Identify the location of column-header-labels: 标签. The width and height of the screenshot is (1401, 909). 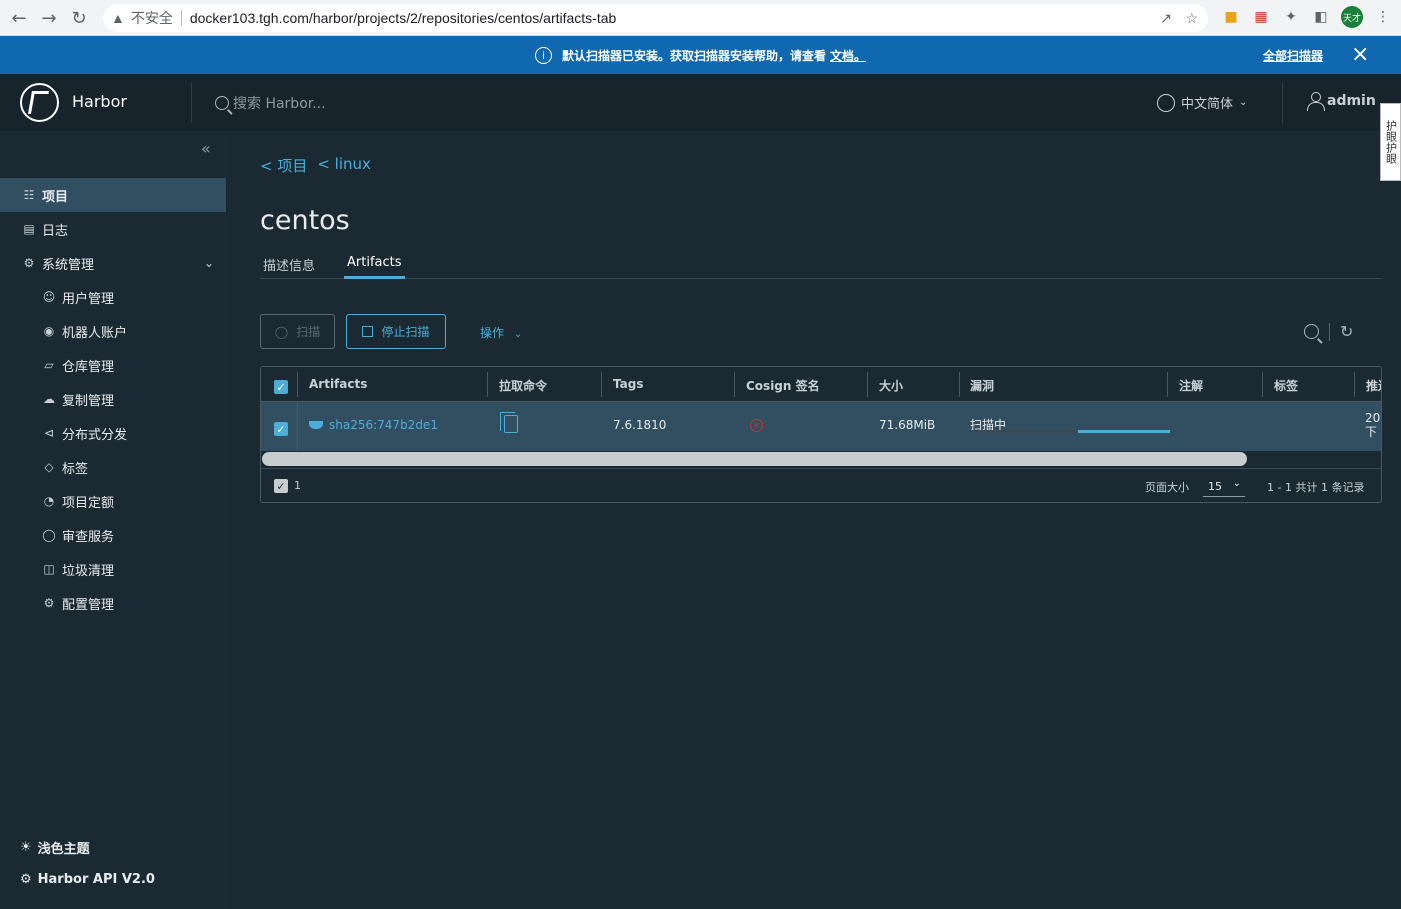
(1286, 386).